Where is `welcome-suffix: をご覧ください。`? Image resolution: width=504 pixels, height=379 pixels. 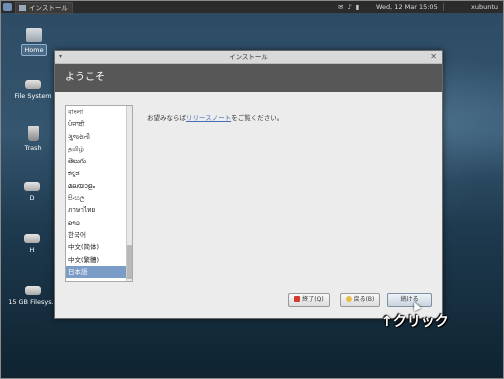 welcome-suffix: をご覧ください。 is located at coordinates (257, 118).